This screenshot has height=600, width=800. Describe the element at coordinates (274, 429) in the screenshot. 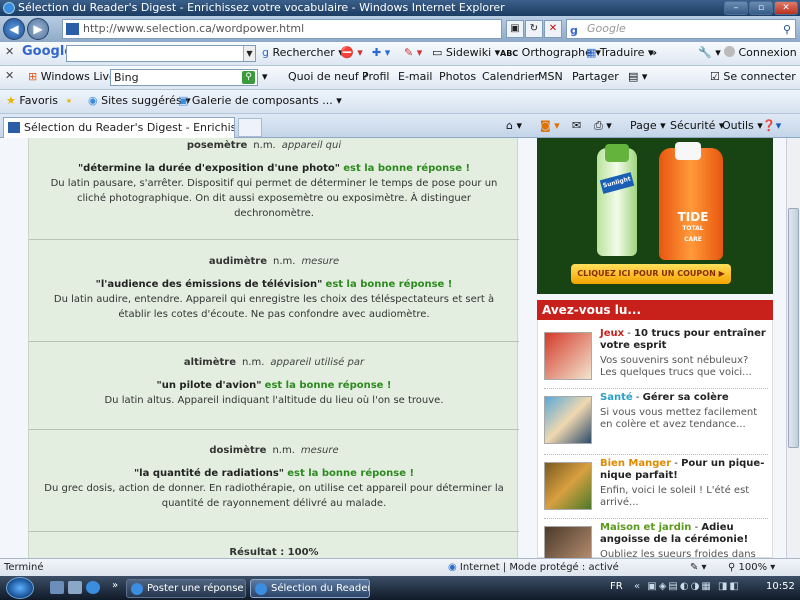

I see `divider` at that location.